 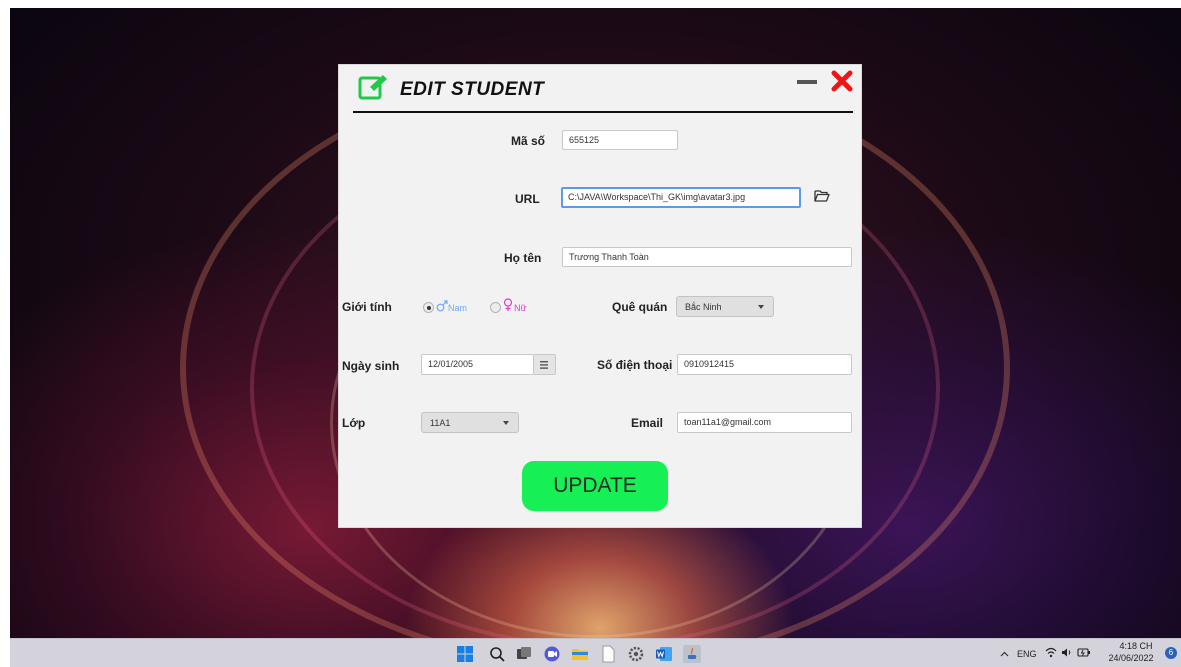 What do you see at coordinates (1131, 658) in the screenshot?
I see `clock-date: 24/06/2022` at bounding box center [1131, 658].